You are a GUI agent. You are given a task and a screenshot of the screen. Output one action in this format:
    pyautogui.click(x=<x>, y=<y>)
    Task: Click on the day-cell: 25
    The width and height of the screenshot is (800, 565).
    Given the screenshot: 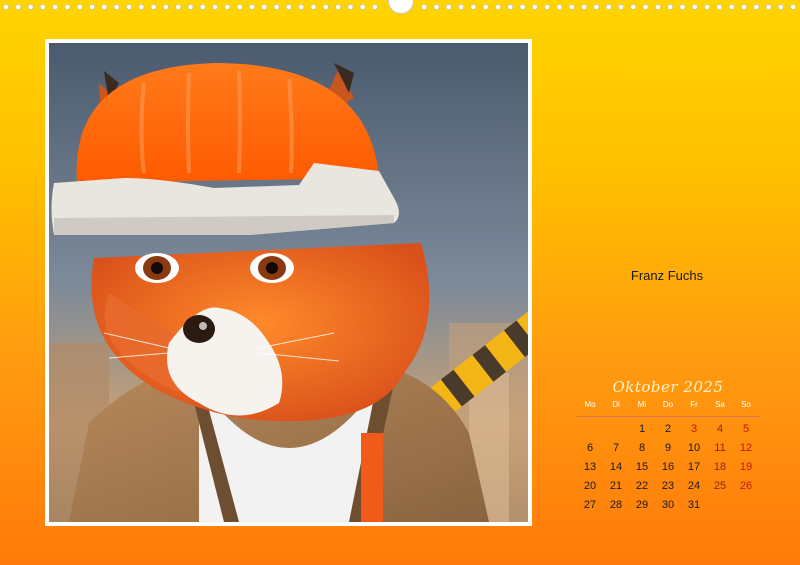 What is the action you would take?
    pyautogui.click(x=720, y=486)
    